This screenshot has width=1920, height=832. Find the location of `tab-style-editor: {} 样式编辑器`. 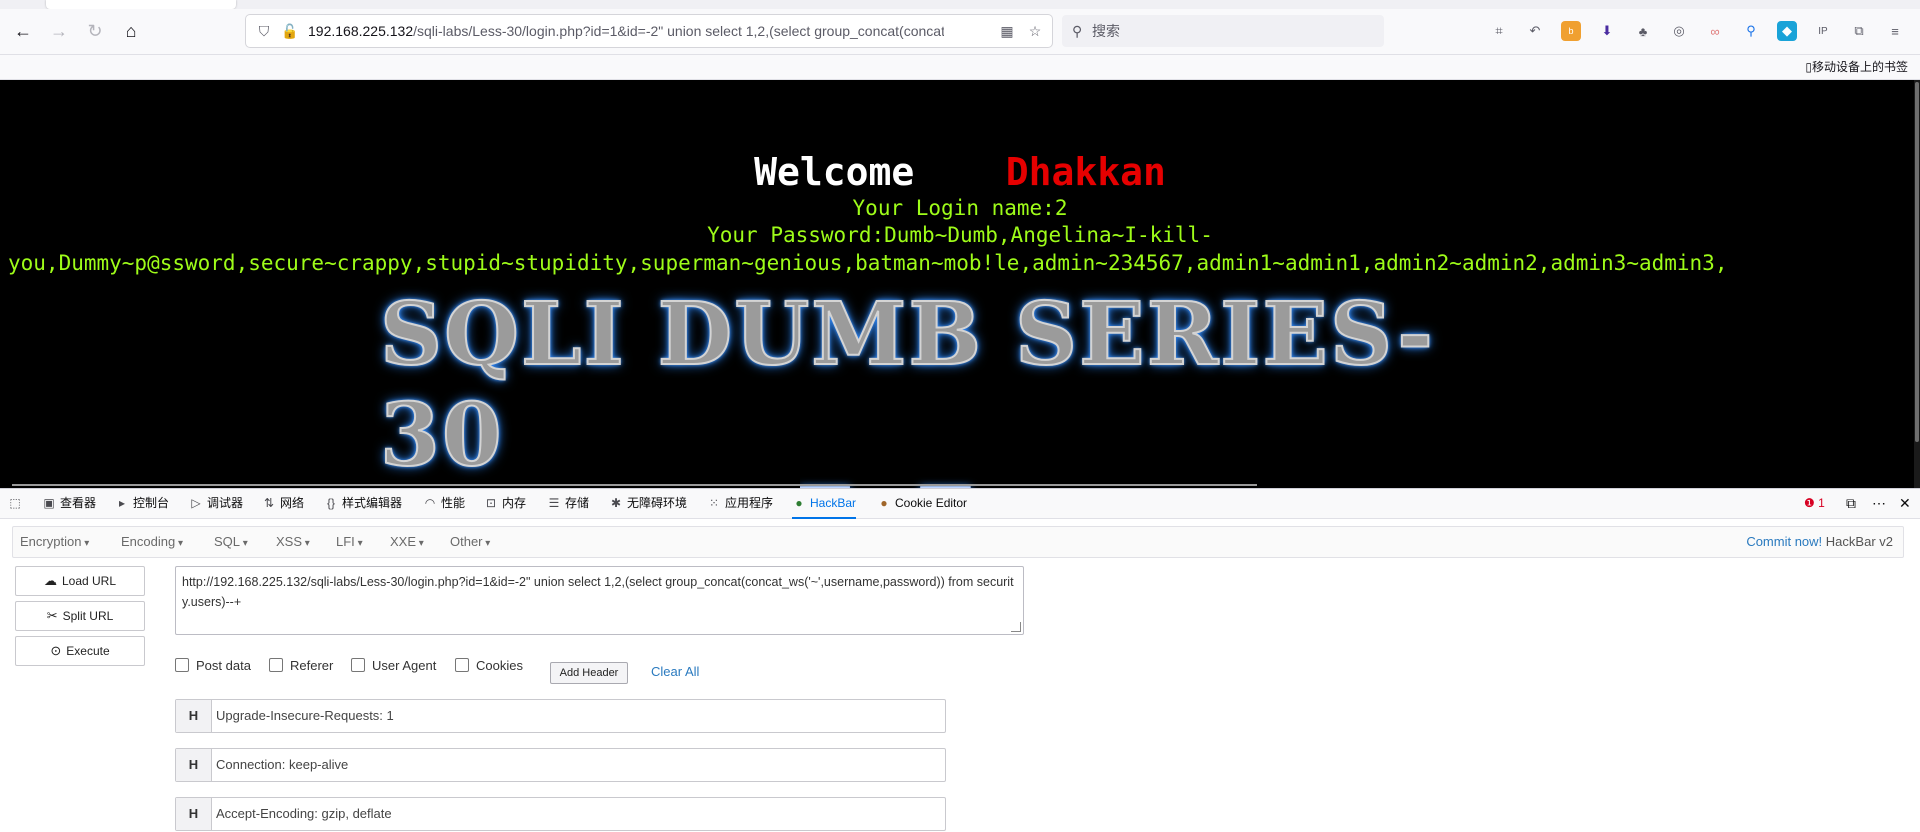

tab-style-editor: {} 样式编辑器 is located at coordinates (363, 503).